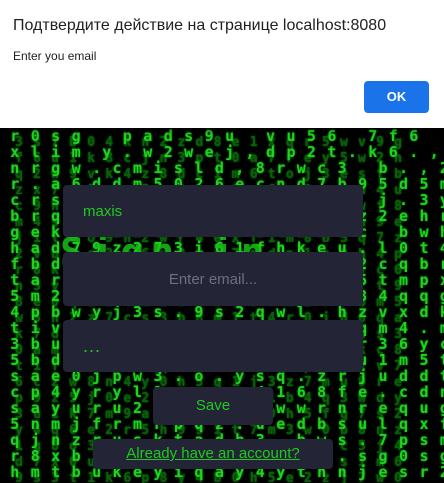 The height and width of the screenshot is (483, 444). Describe the element at coordinates (213, 346) in the screenshot. I see `password-input` at that location.